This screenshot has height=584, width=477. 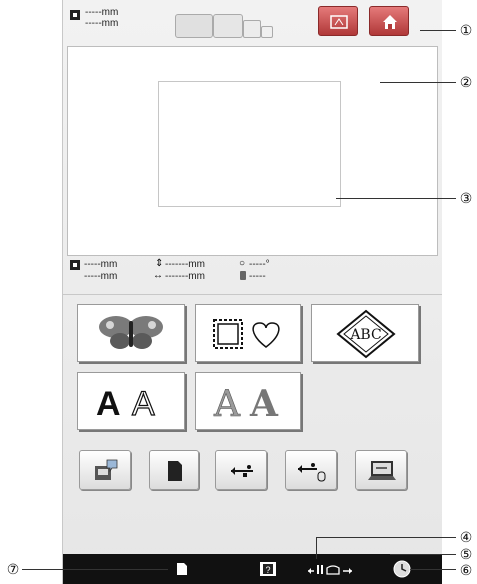 I want to click on embroidery-frame-area, so click(x=249, y=144).